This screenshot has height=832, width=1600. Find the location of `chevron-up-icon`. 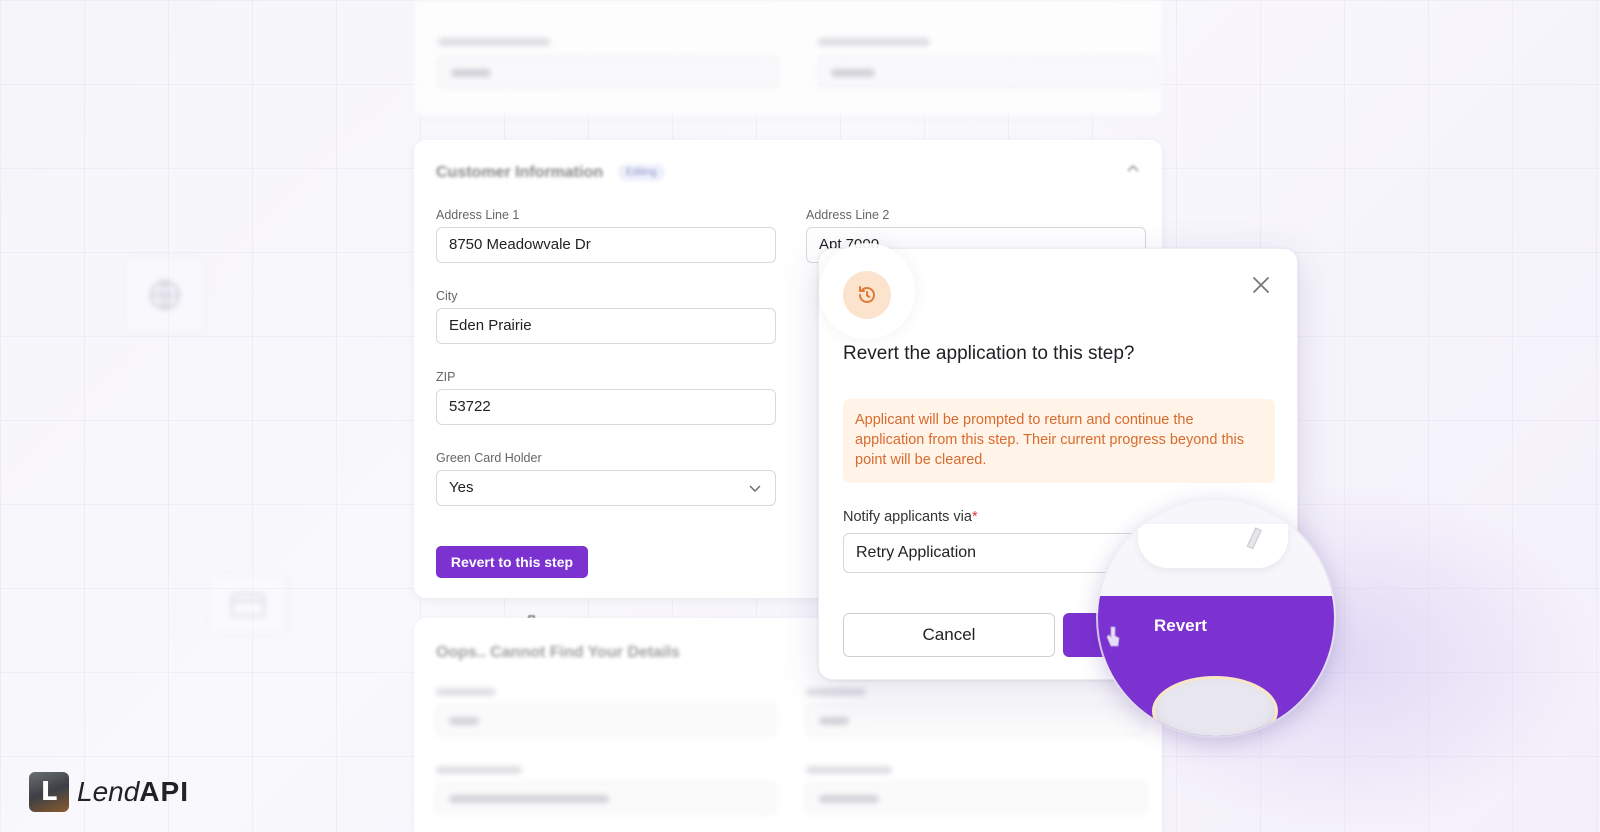

chevron-up-icon is located at coordinates (1133, 168).